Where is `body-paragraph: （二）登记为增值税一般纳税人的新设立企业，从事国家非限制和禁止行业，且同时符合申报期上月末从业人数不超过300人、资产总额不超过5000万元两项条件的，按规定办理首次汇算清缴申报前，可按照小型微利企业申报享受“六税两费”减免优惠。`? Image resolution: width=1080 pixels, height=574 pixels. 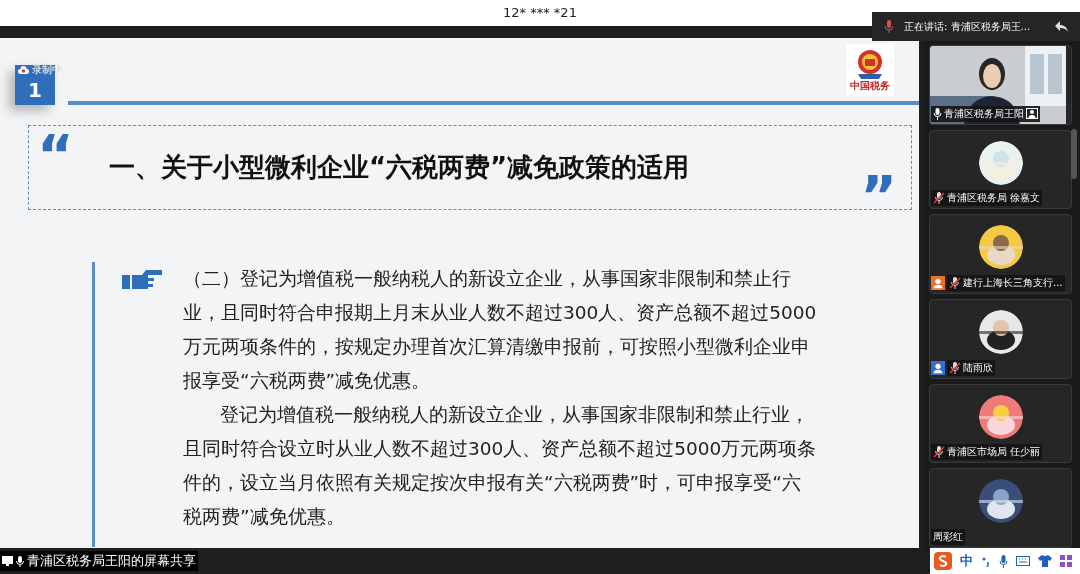 body-paragraph: （二）登记为增值税一般纳税人的新设立企业，从事国家非限制和禁止行业，且同时符合申报期上月末从业人数不超过300人、资产总额不超过5000万元两项条件的，按规定办理首次汇算清缴申报前，可按照小型微利企业申报享受“六税两费”减免优惠。 is located at coordinates (500, 330).